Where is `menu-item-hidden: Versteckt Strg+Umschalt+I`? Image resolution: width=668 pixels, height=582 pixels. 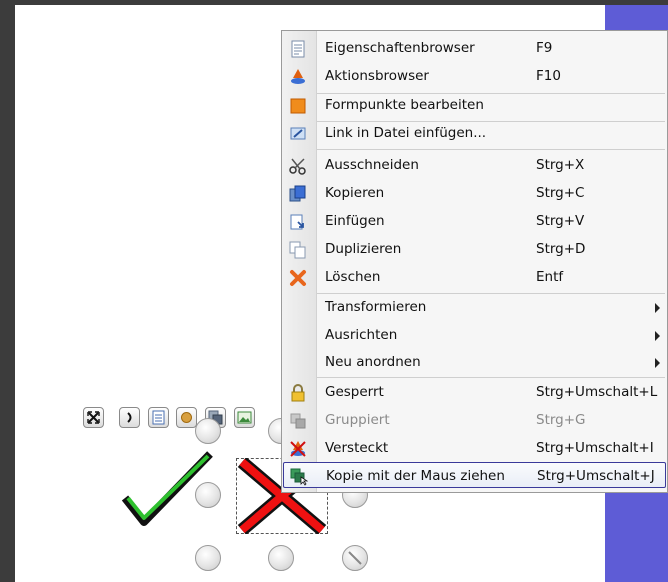 menu-item-hidden: Versteckt Strg+Umschalt+I is located at coordinates (474, 448).